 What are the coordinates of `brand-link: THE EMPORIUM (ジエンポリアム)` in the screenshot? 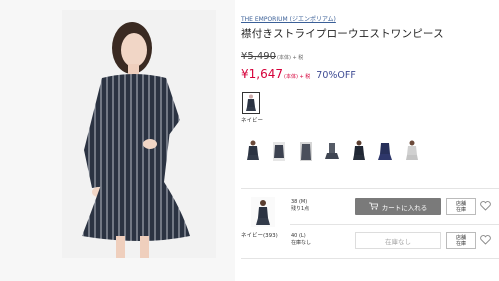 It's located at (288, 18).